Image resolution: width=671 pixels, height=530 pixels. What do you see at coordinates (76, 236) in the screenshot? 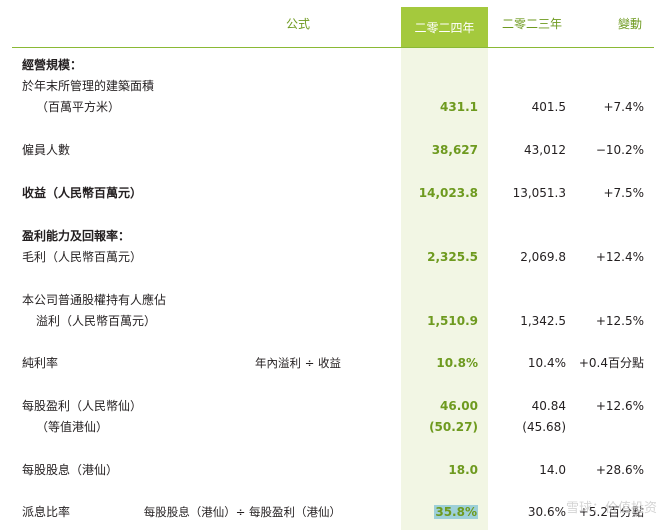
I see `section-title-profitability: 盈利能力及回報率：` at bounding box center [76, 236].